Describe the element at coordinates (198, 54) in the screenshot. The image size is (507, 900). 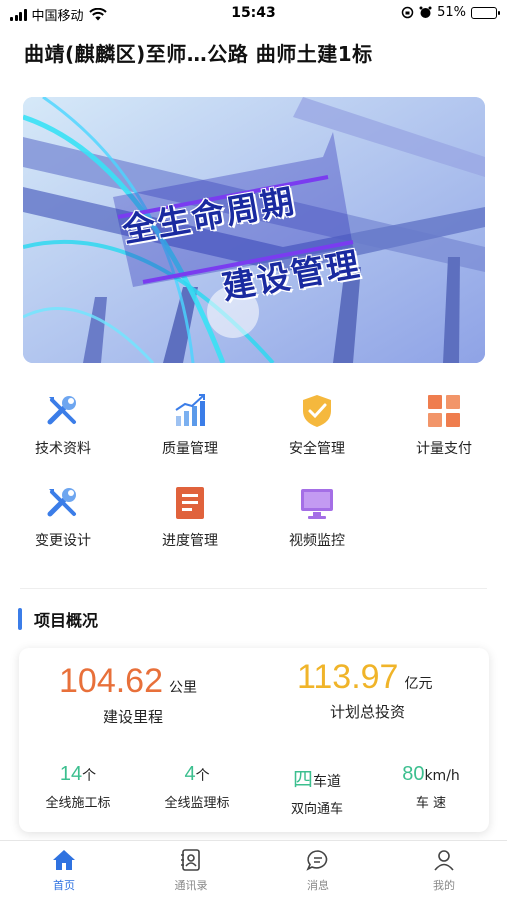
I see `page-title: 曲靖(麒麟区)至师…公路 曲师土建1标` at that location.